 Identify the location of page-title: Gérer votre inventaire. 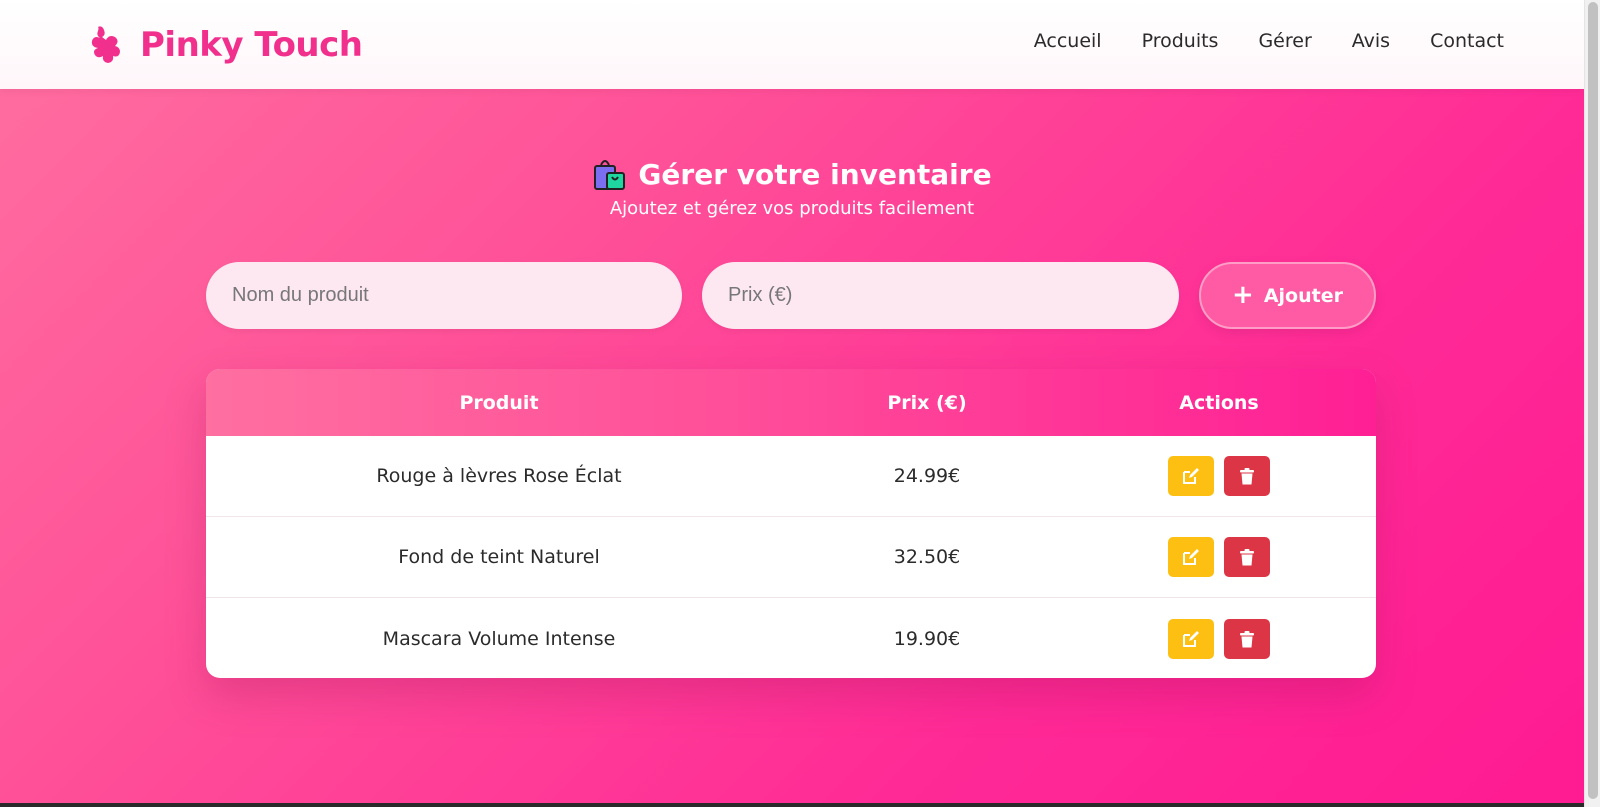
(792, 174).